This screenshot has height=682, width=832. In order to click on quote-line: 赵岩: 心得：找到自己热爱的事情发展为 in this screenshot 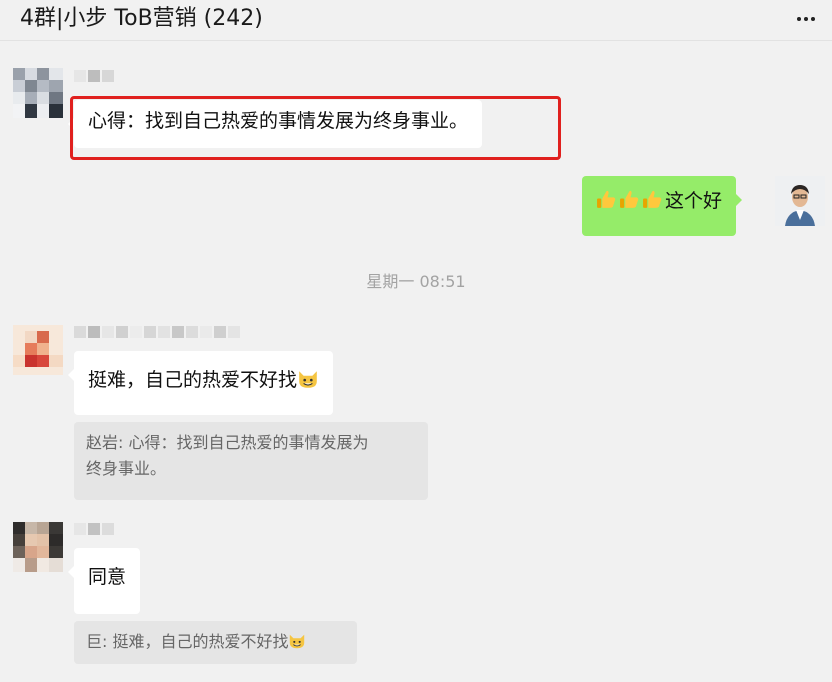, I will do `click(227, 442)`.